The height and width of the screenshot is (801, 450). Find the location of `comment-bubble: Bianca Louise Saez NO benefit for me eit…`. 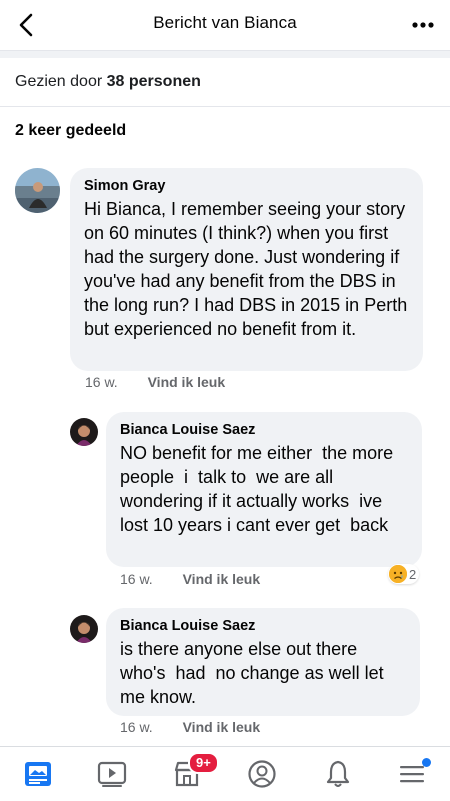

comment-bubble: Bianca Louise Saez NO benefit for me eit… is located at coordinates (264, 489).